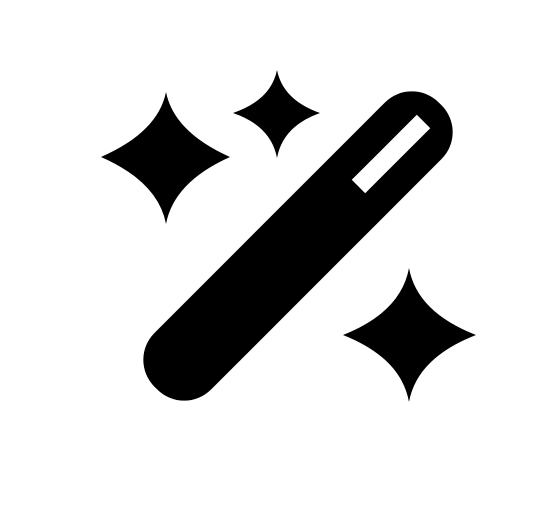 Image resolution: width=538 pixels, height=510 pixels. I want to click on sparkle-large-left-icon, so click(165, 158).